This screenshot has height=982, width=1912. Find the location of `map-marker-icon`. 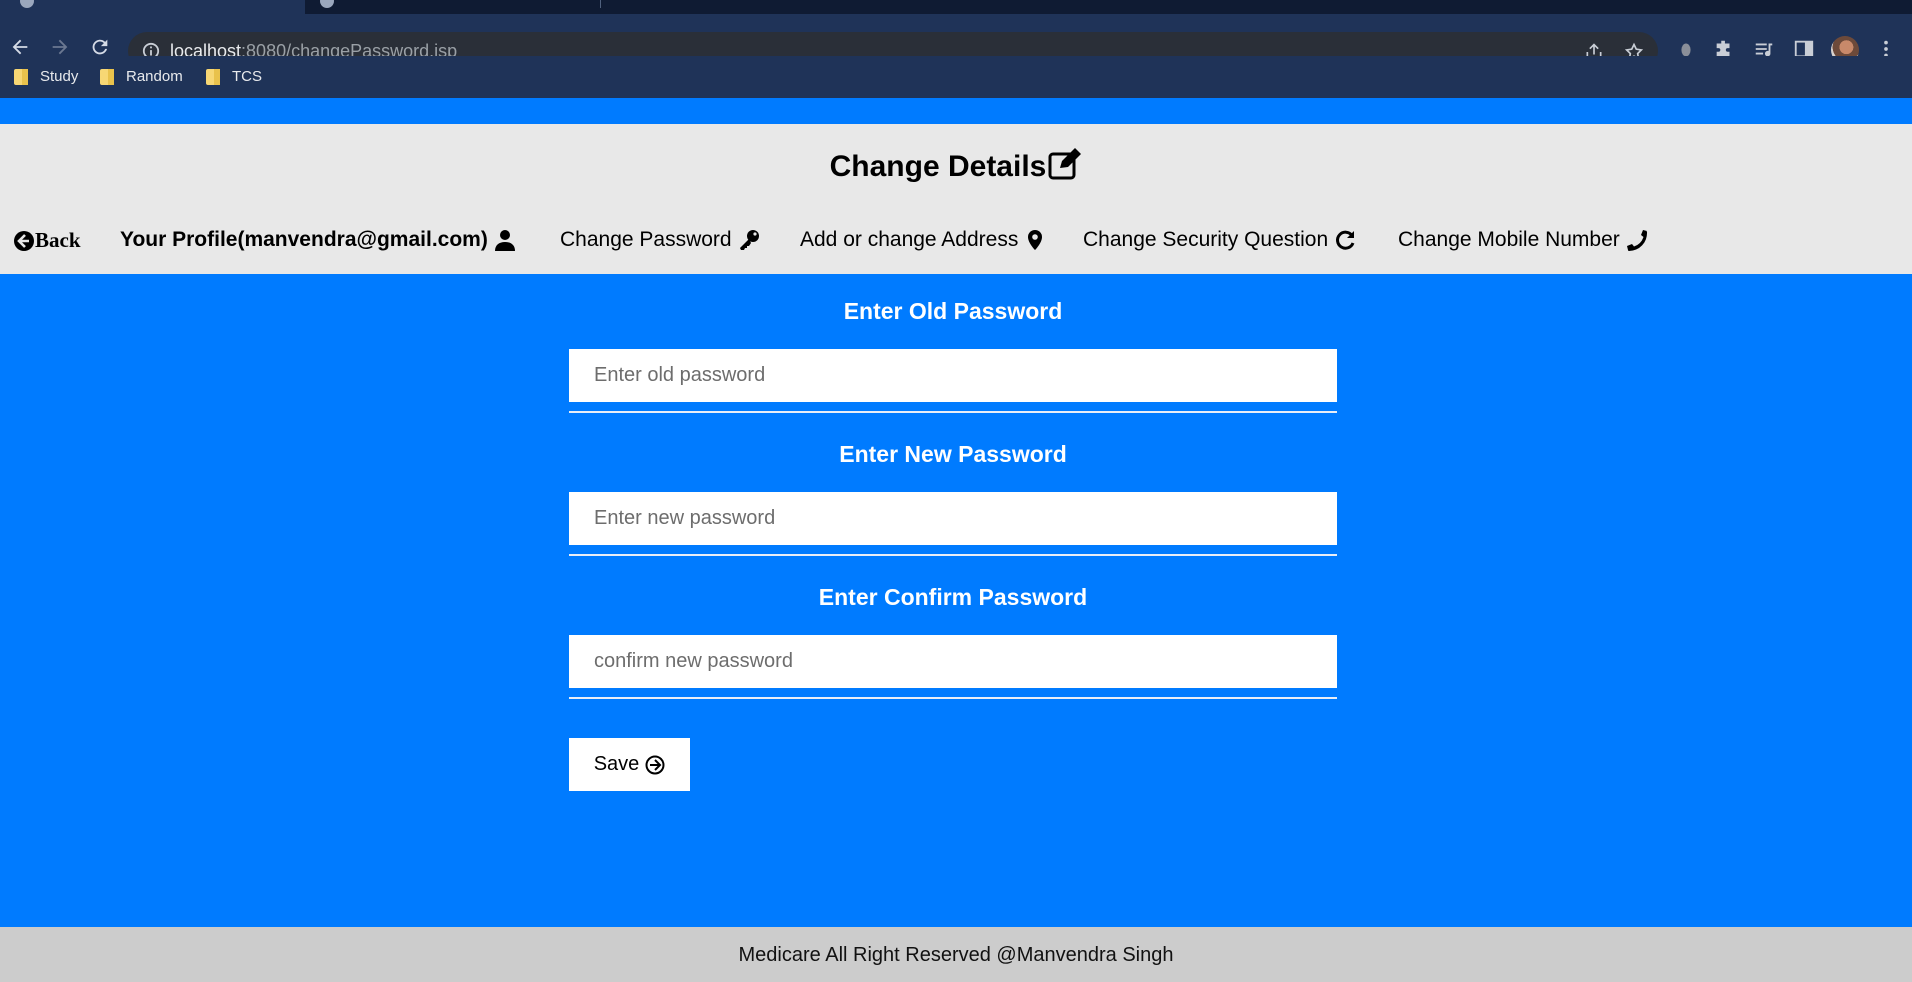

map-marker-icon is located at coordinates (1035, 240).